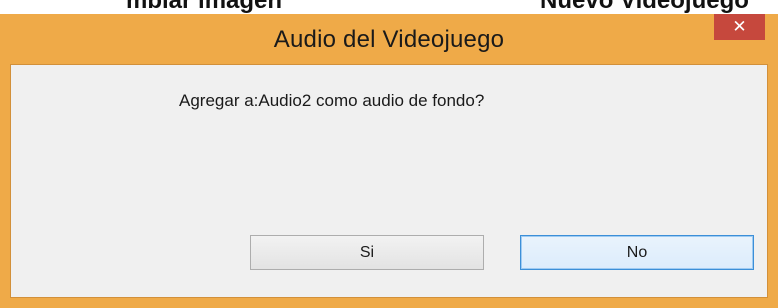  I want to click on no-button: No, so click(637, 252).